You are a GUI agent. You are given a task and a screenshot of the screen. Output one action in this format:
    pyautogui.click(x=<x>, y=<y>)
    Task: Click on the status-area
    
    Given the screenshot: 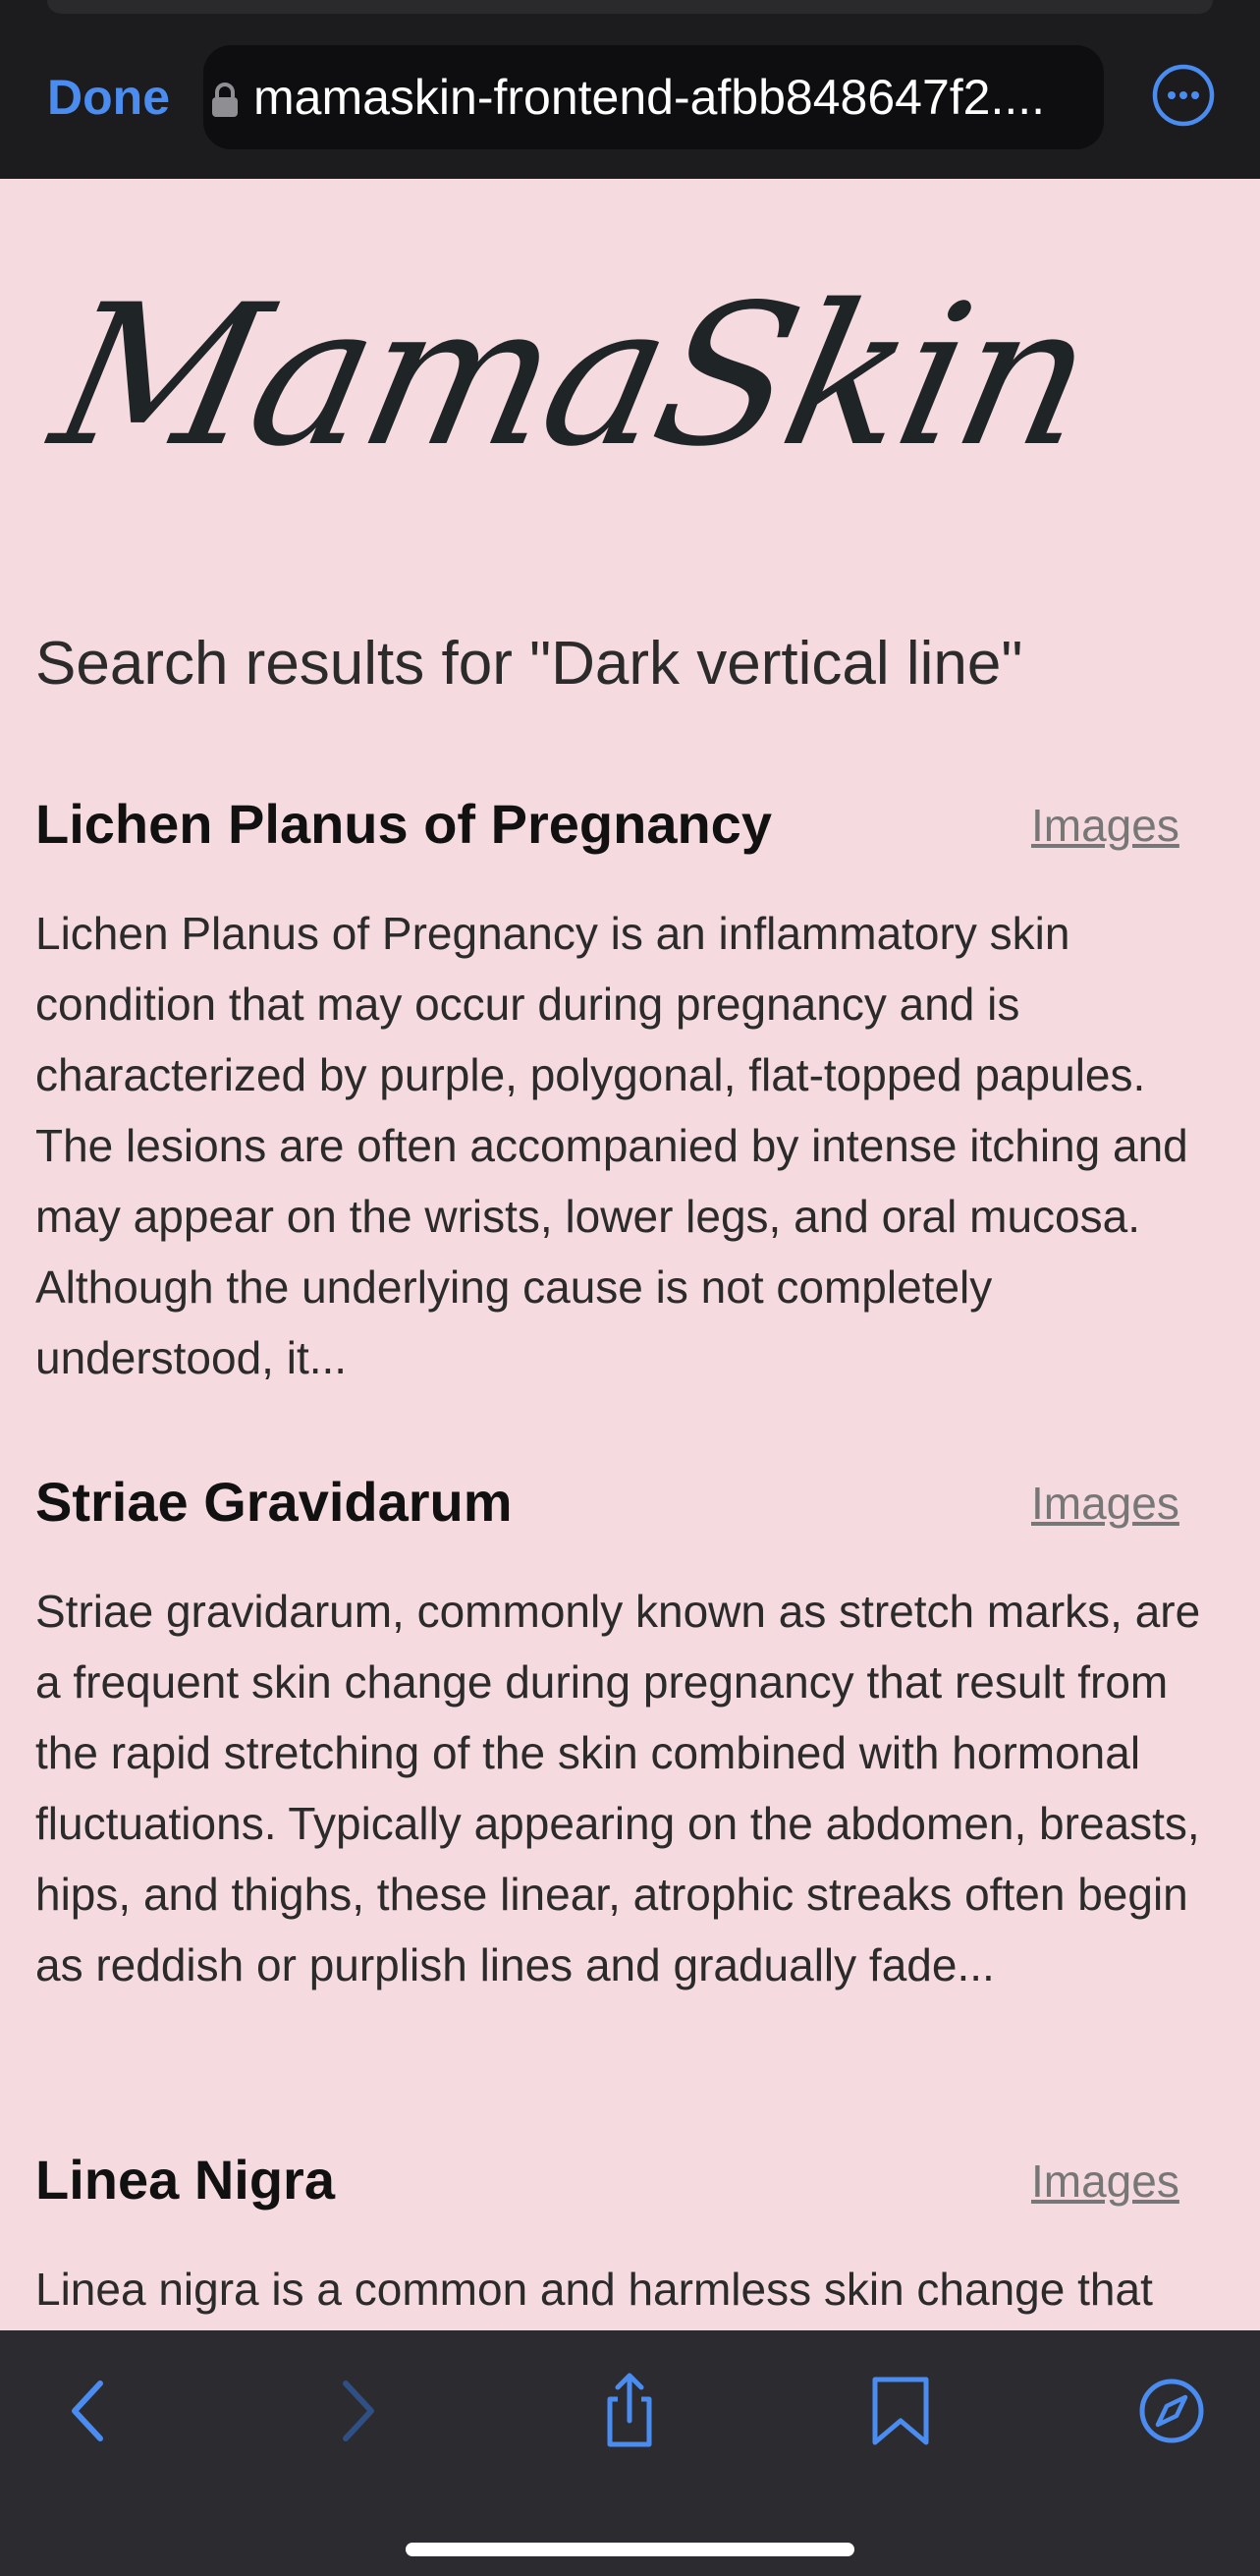 What is the action you would take?
    pyautogui.click(x=630, y=7)
    